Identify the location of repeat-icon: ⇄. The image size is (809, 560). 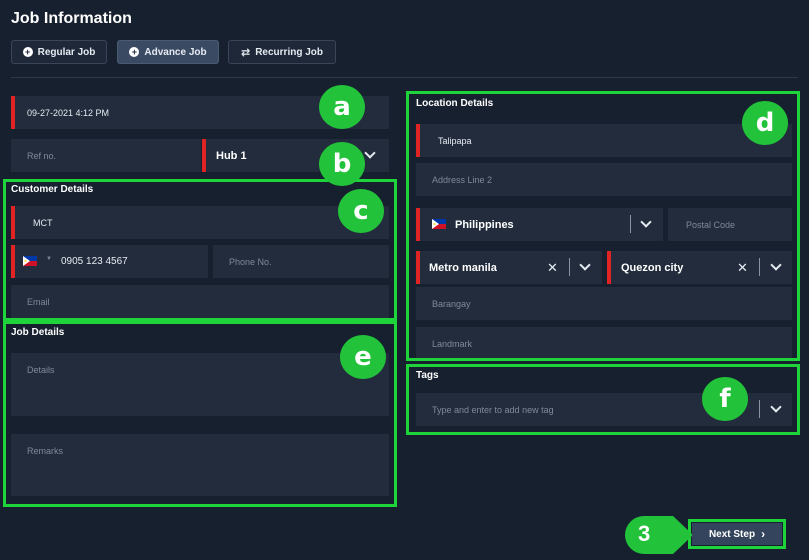
(245, 52).